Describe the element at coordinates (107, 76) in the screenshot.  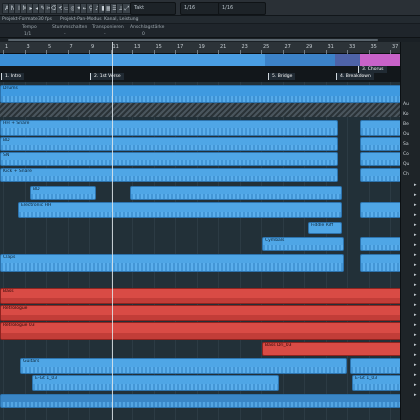
I see `marker-verse: 2. 1st Verse` at that location.